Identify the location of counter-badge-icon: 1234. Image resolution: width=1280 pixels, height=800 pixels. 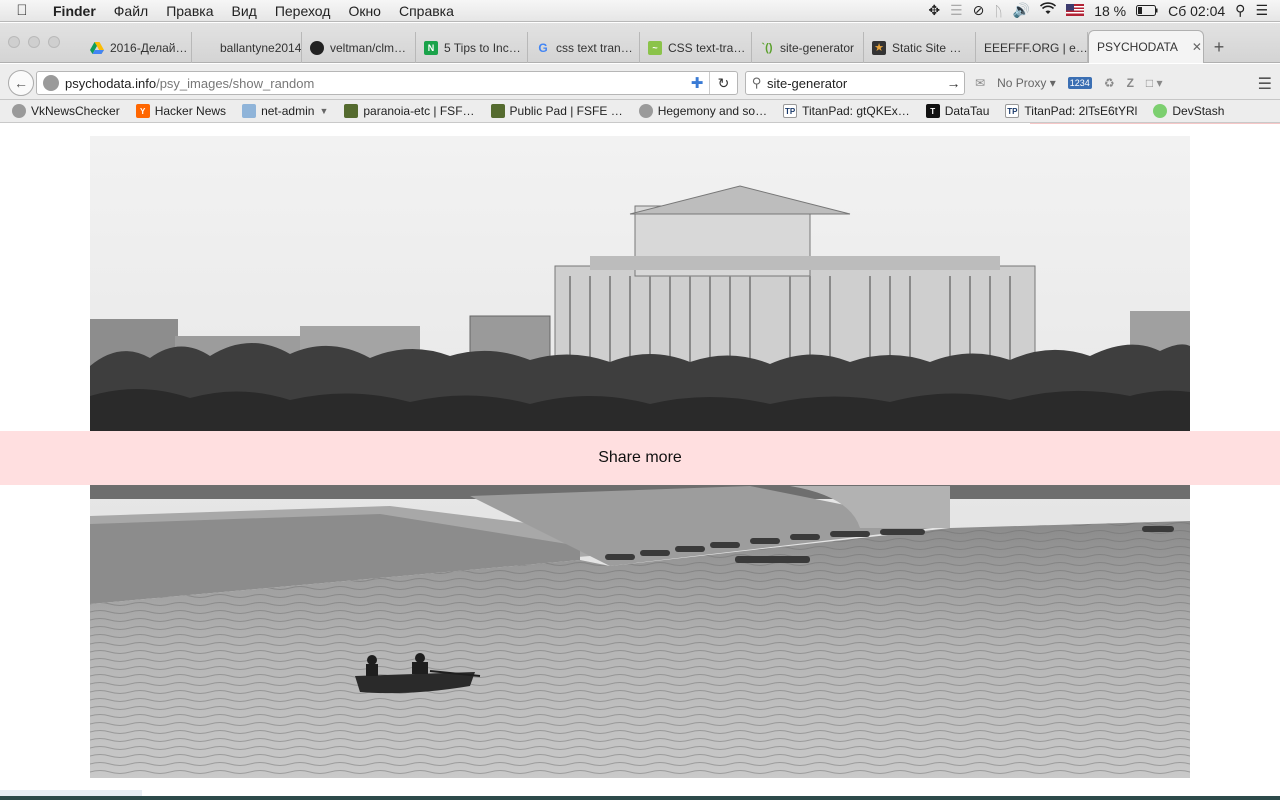
(1079, 83).